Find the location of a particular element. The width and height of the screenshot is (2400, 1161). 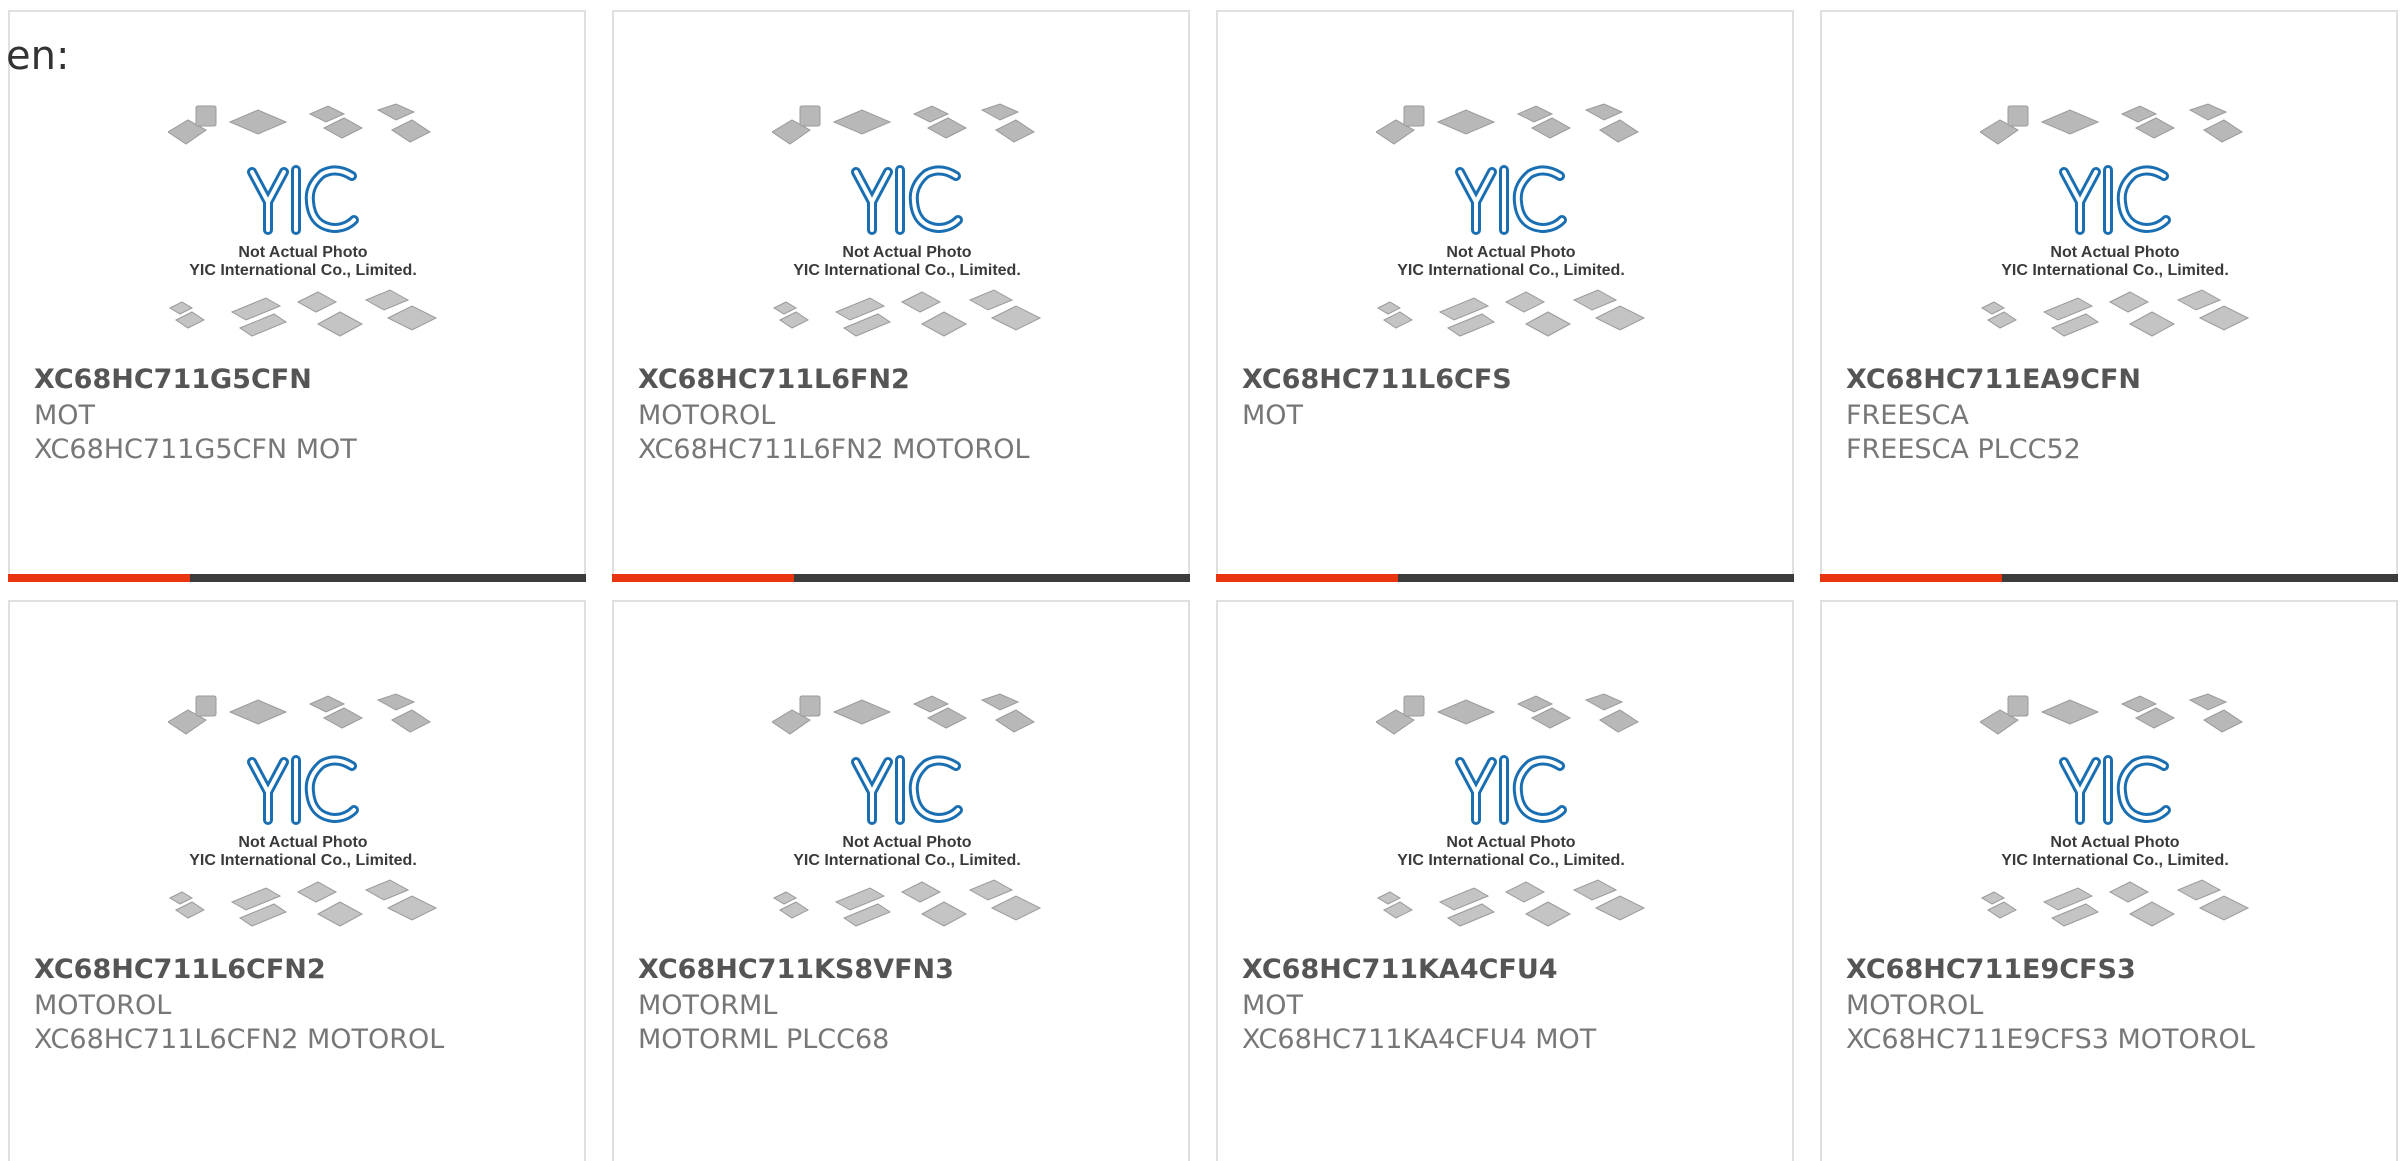

description: XC68HC711E9CFS3 MOTOROL is located at coordinates (2050, 1039).